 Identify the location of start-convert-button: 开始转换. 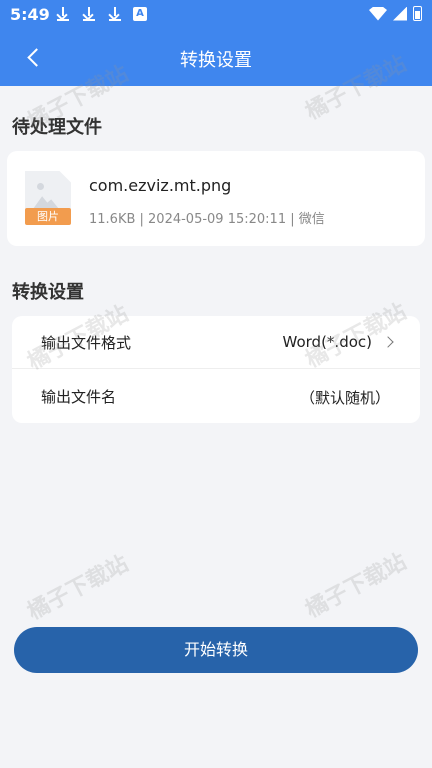
(216, 650).